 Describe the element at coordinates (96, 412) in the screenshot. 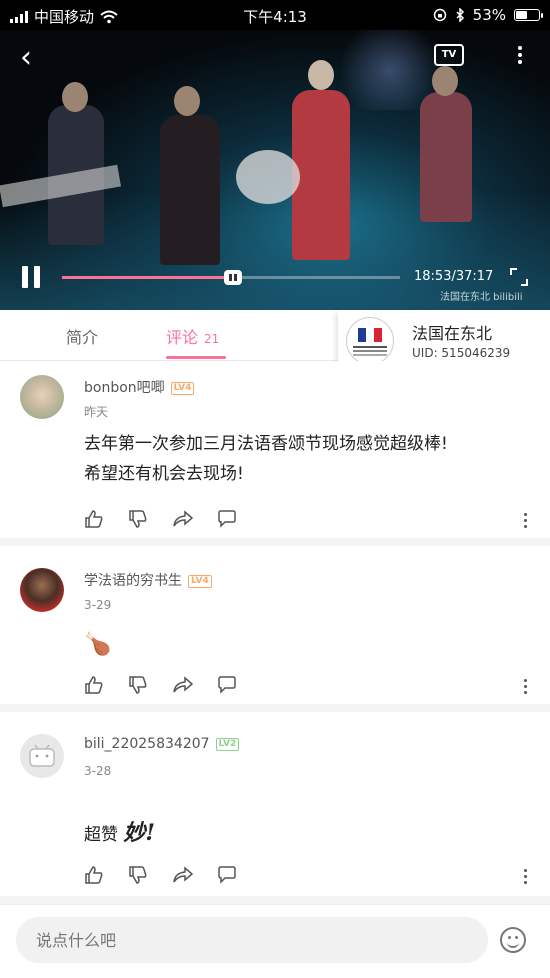

I see `comment-date: 昨天` at that location.